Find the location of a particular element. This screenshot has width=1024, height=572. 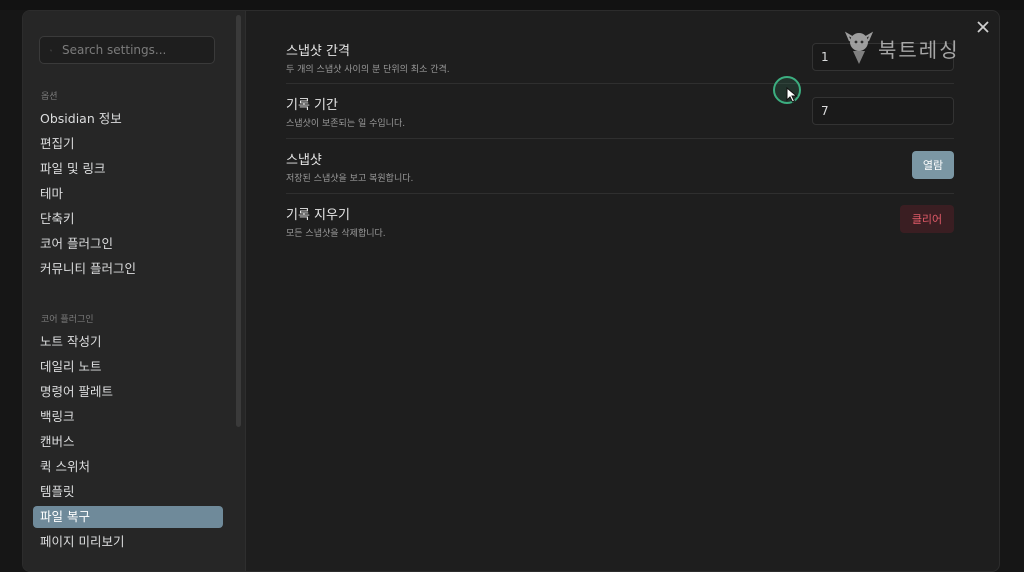

view-snapshots-button: 열람 is located at coordinates (933, 165).